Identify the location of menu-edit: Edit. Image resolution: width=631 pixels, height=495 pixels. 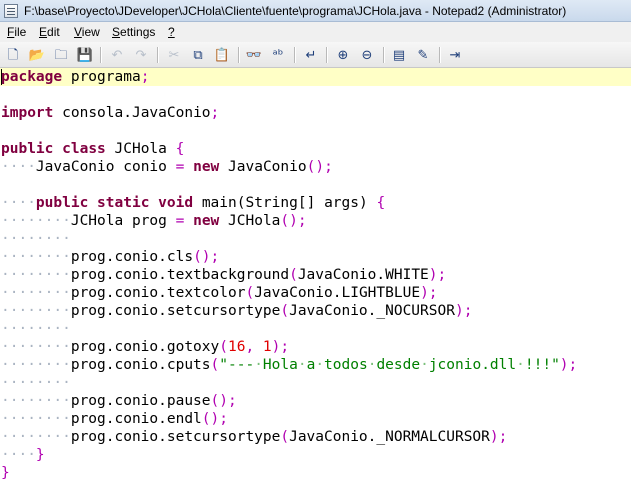
(49, 32).